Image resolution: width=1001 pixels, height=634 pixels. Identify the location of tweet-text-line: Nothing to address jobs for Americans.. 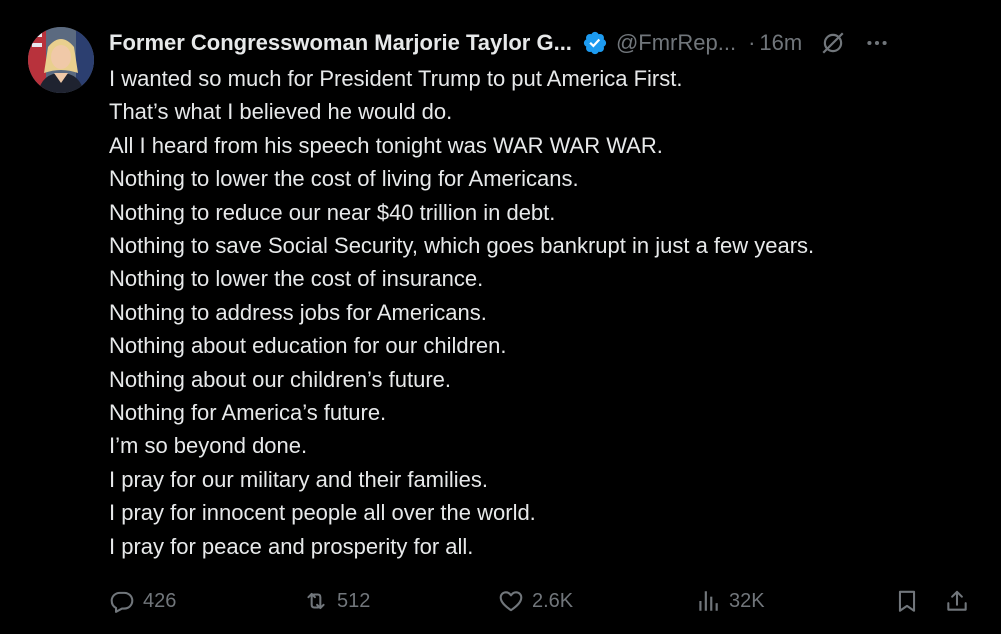
(298, 312).